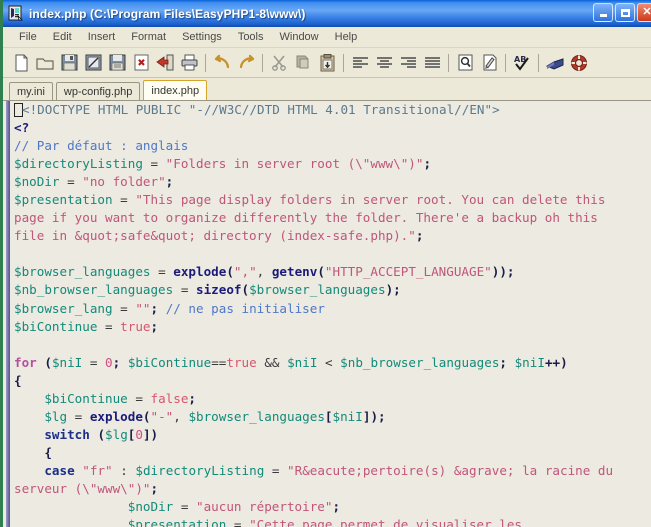  I want to click on code-token: [, so click(328, 416).